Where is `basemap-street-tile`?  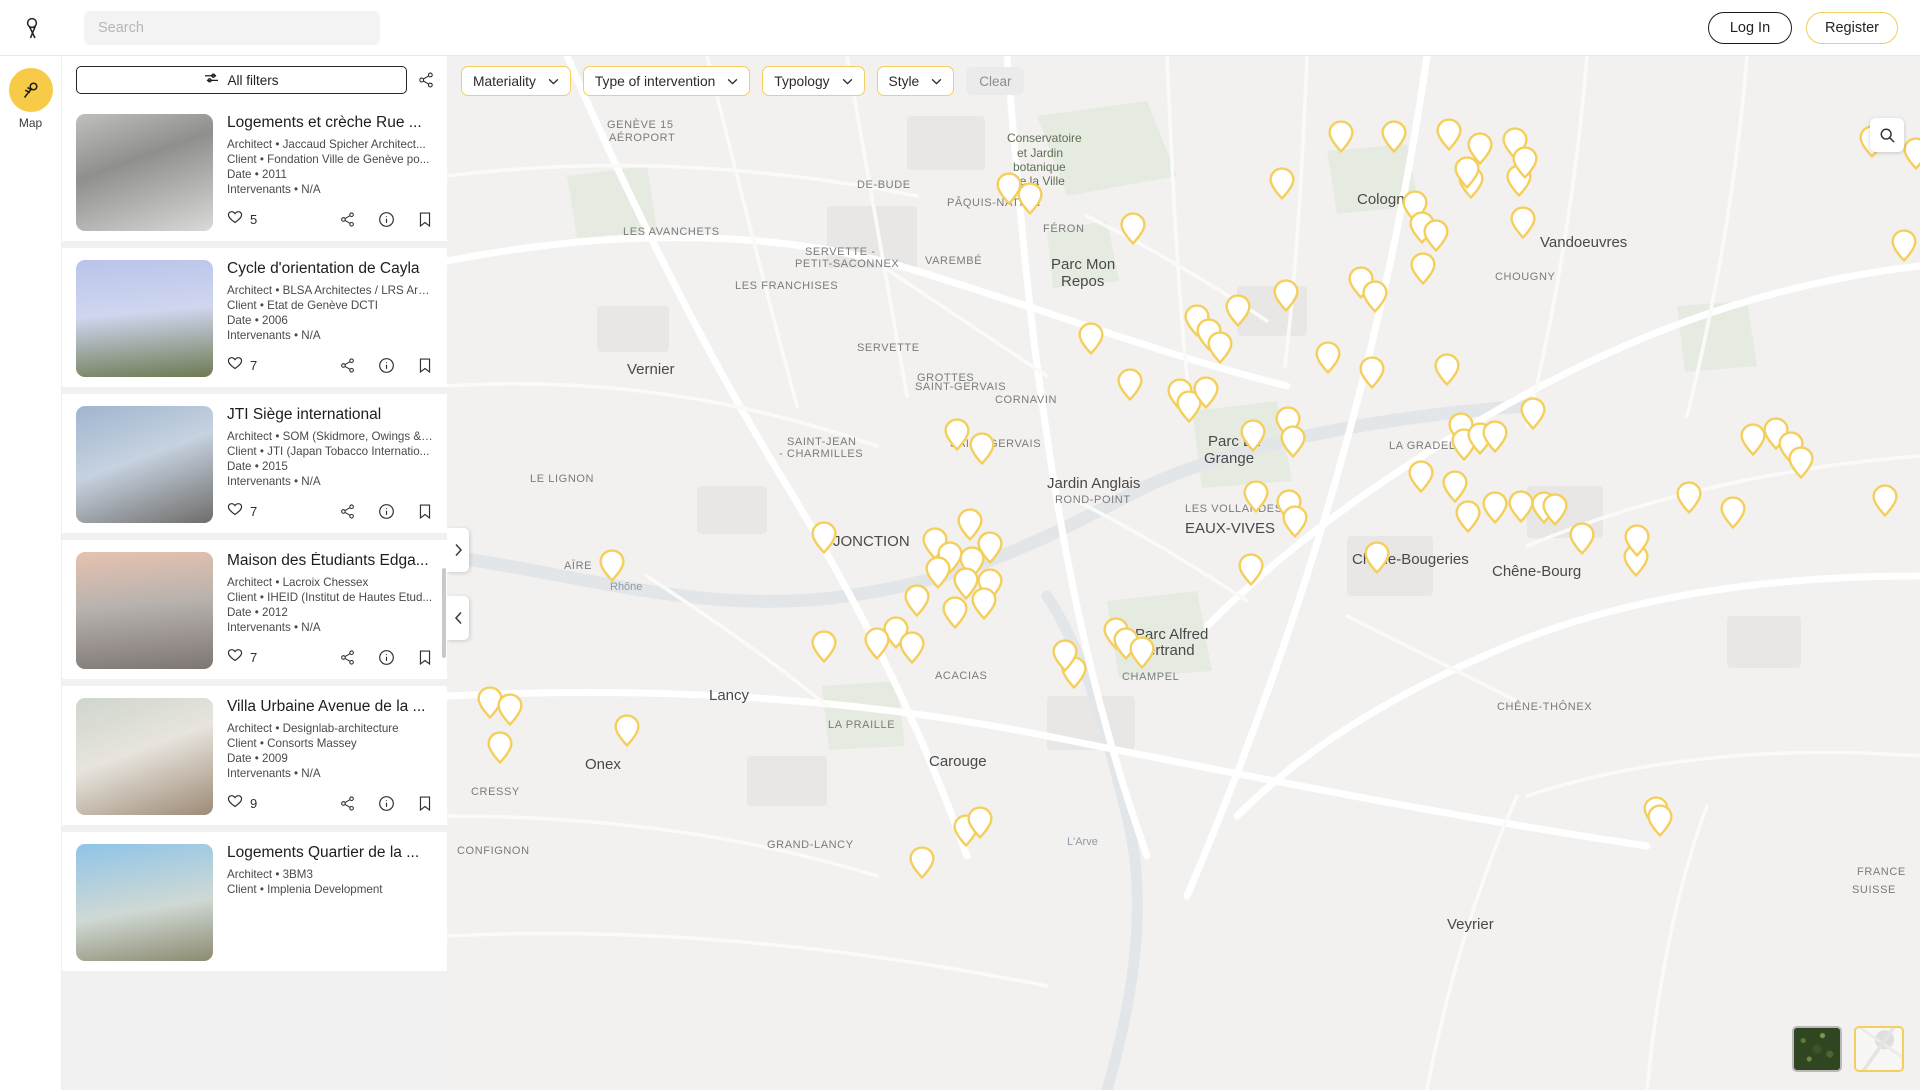
basemap-street-tile is located at coordinates (1879, 1049).